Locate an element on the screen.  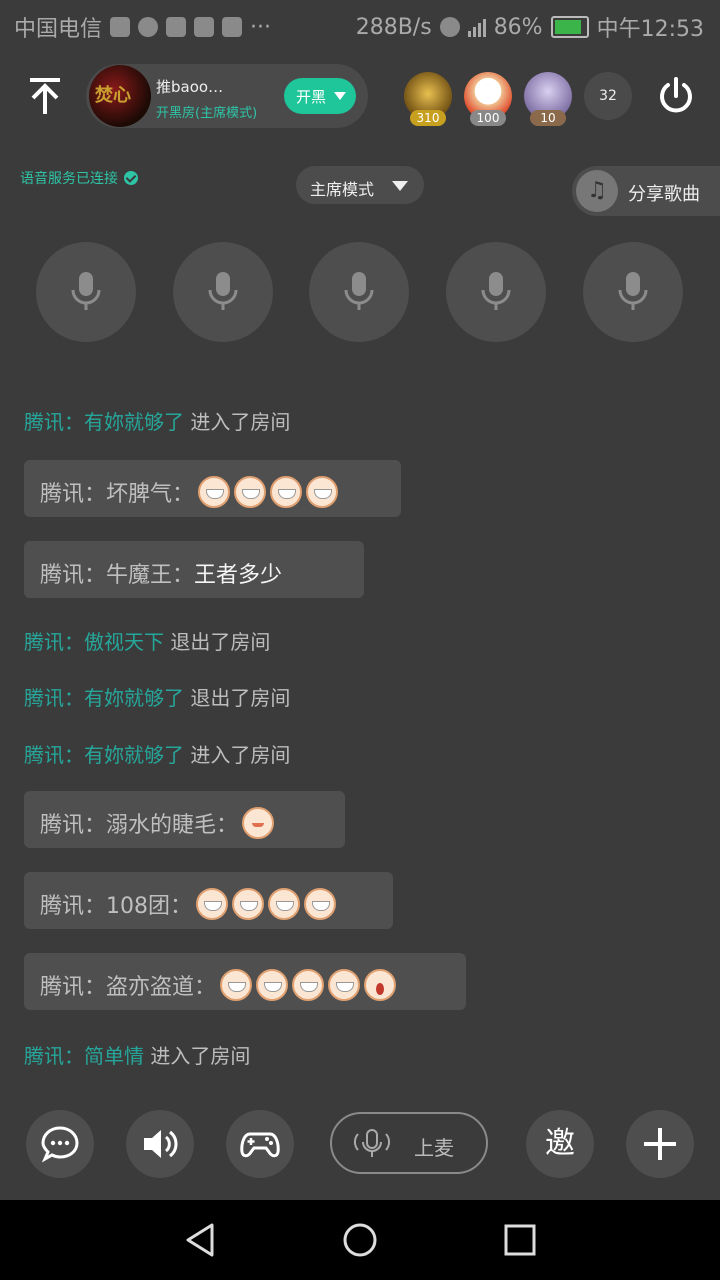
recents-nav-icon is located at coordinates (520, 1240).